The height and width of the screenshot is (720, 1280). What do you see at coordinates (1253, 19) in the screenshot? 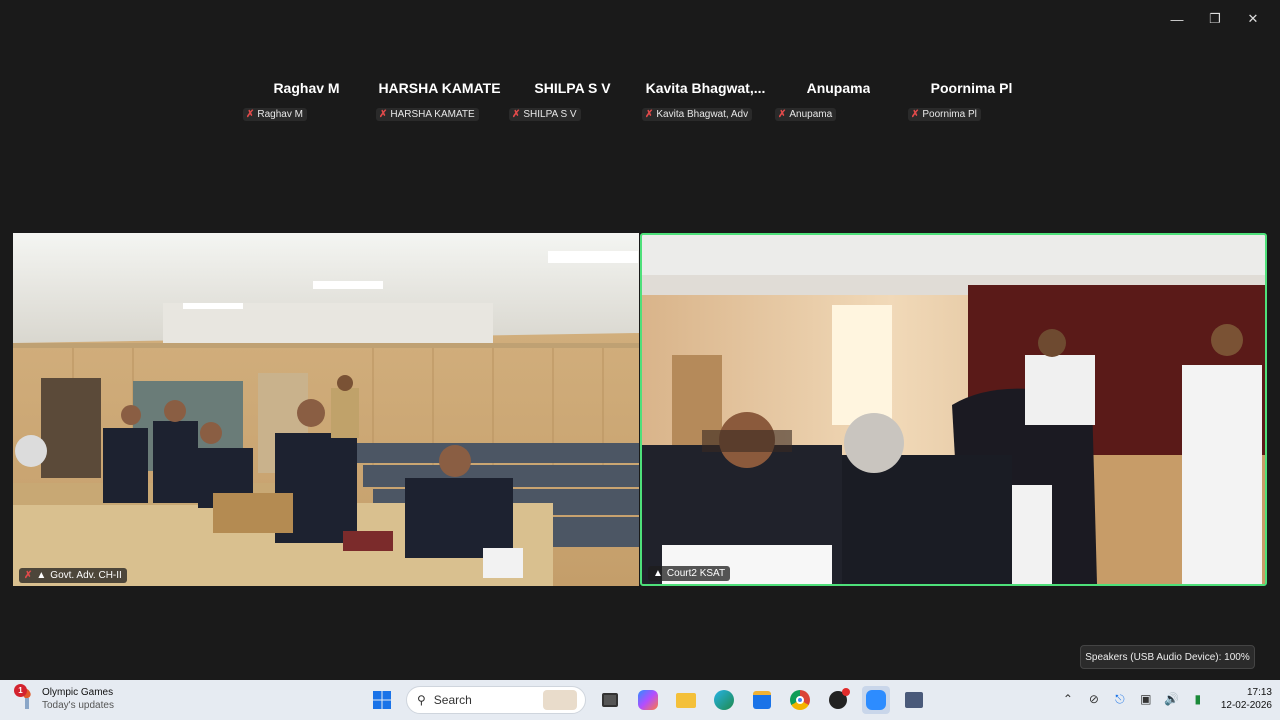
I see `close-icon: ✕` at bounding box center [1253, 19].